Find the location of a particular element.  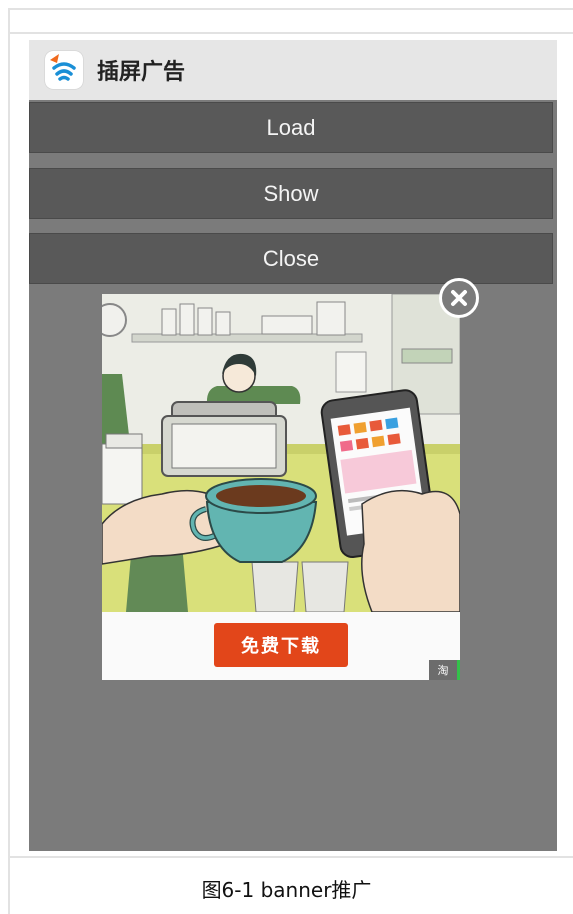

close-button: Close is located at coordinates (291, 258).